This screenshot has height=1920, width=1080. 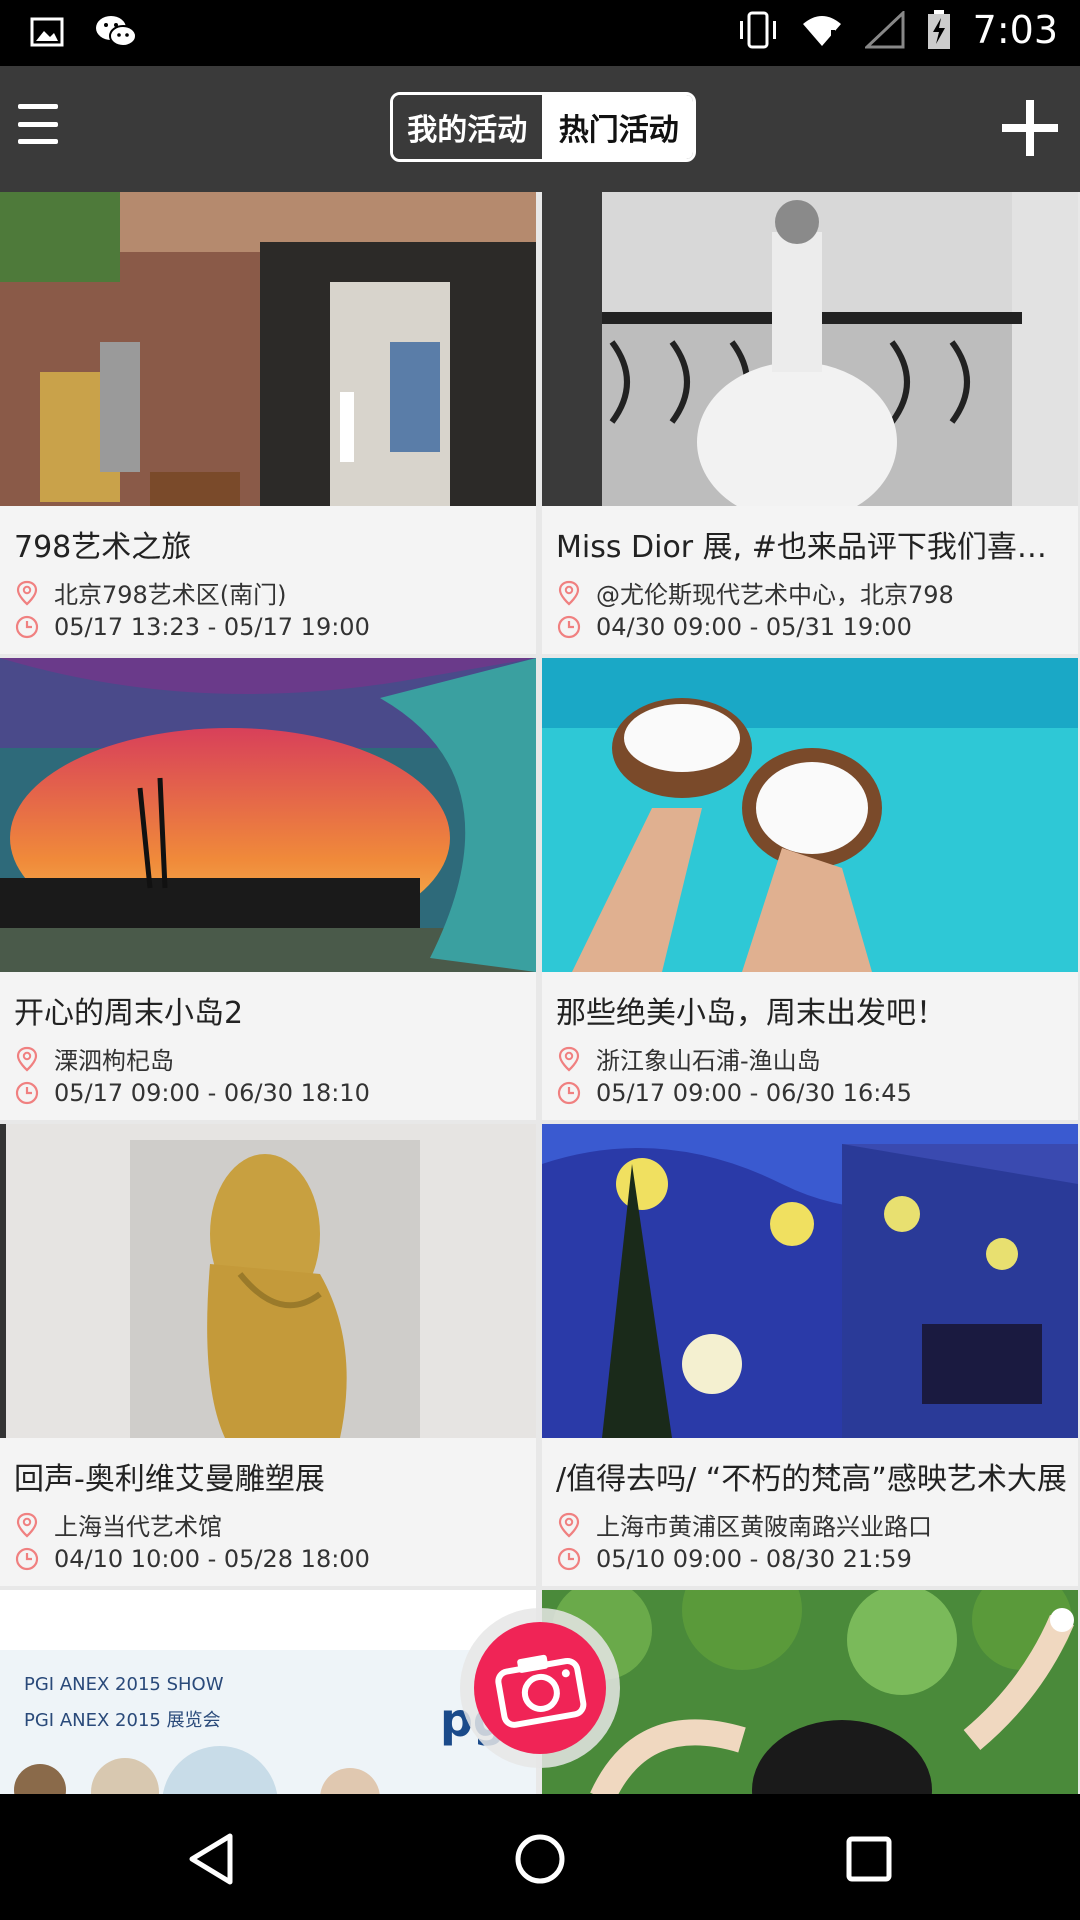 I want to click on app-bar: 我的活动 热门活动, so click(x=540, y=129).